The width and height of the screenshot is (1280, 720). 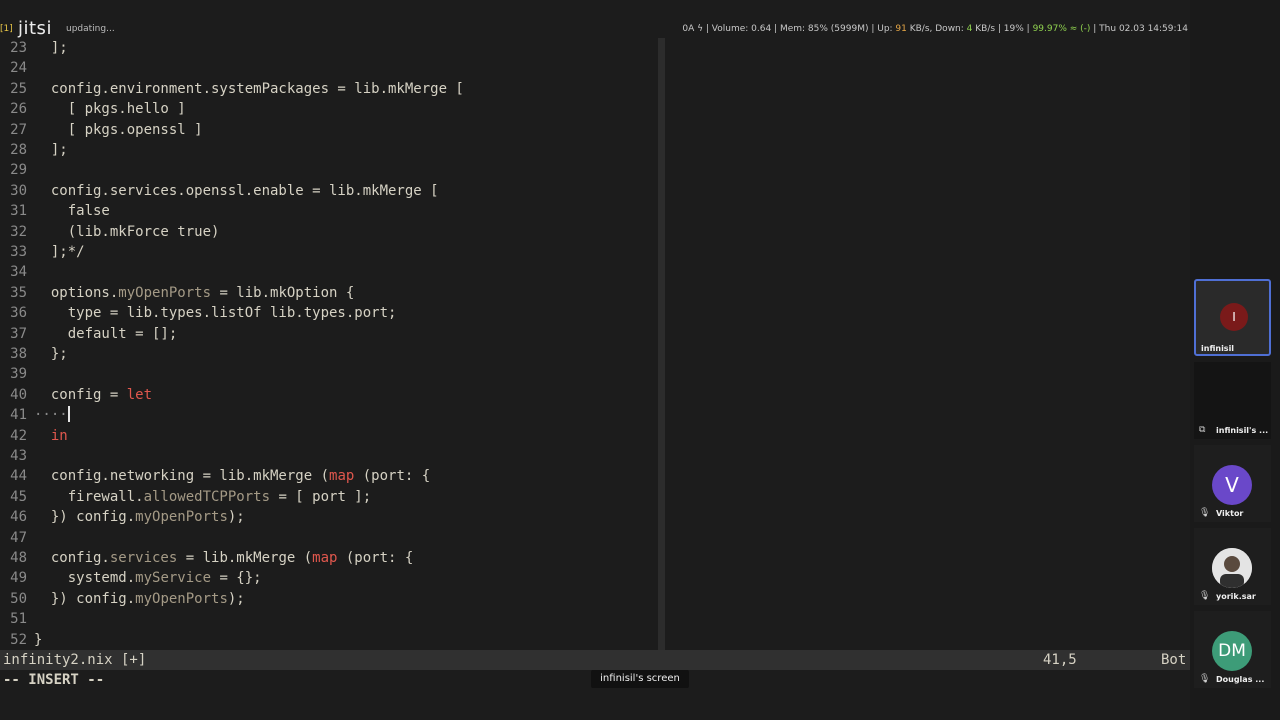 I want to click on participant-name: Viktor, so click(x=1230, y=513).